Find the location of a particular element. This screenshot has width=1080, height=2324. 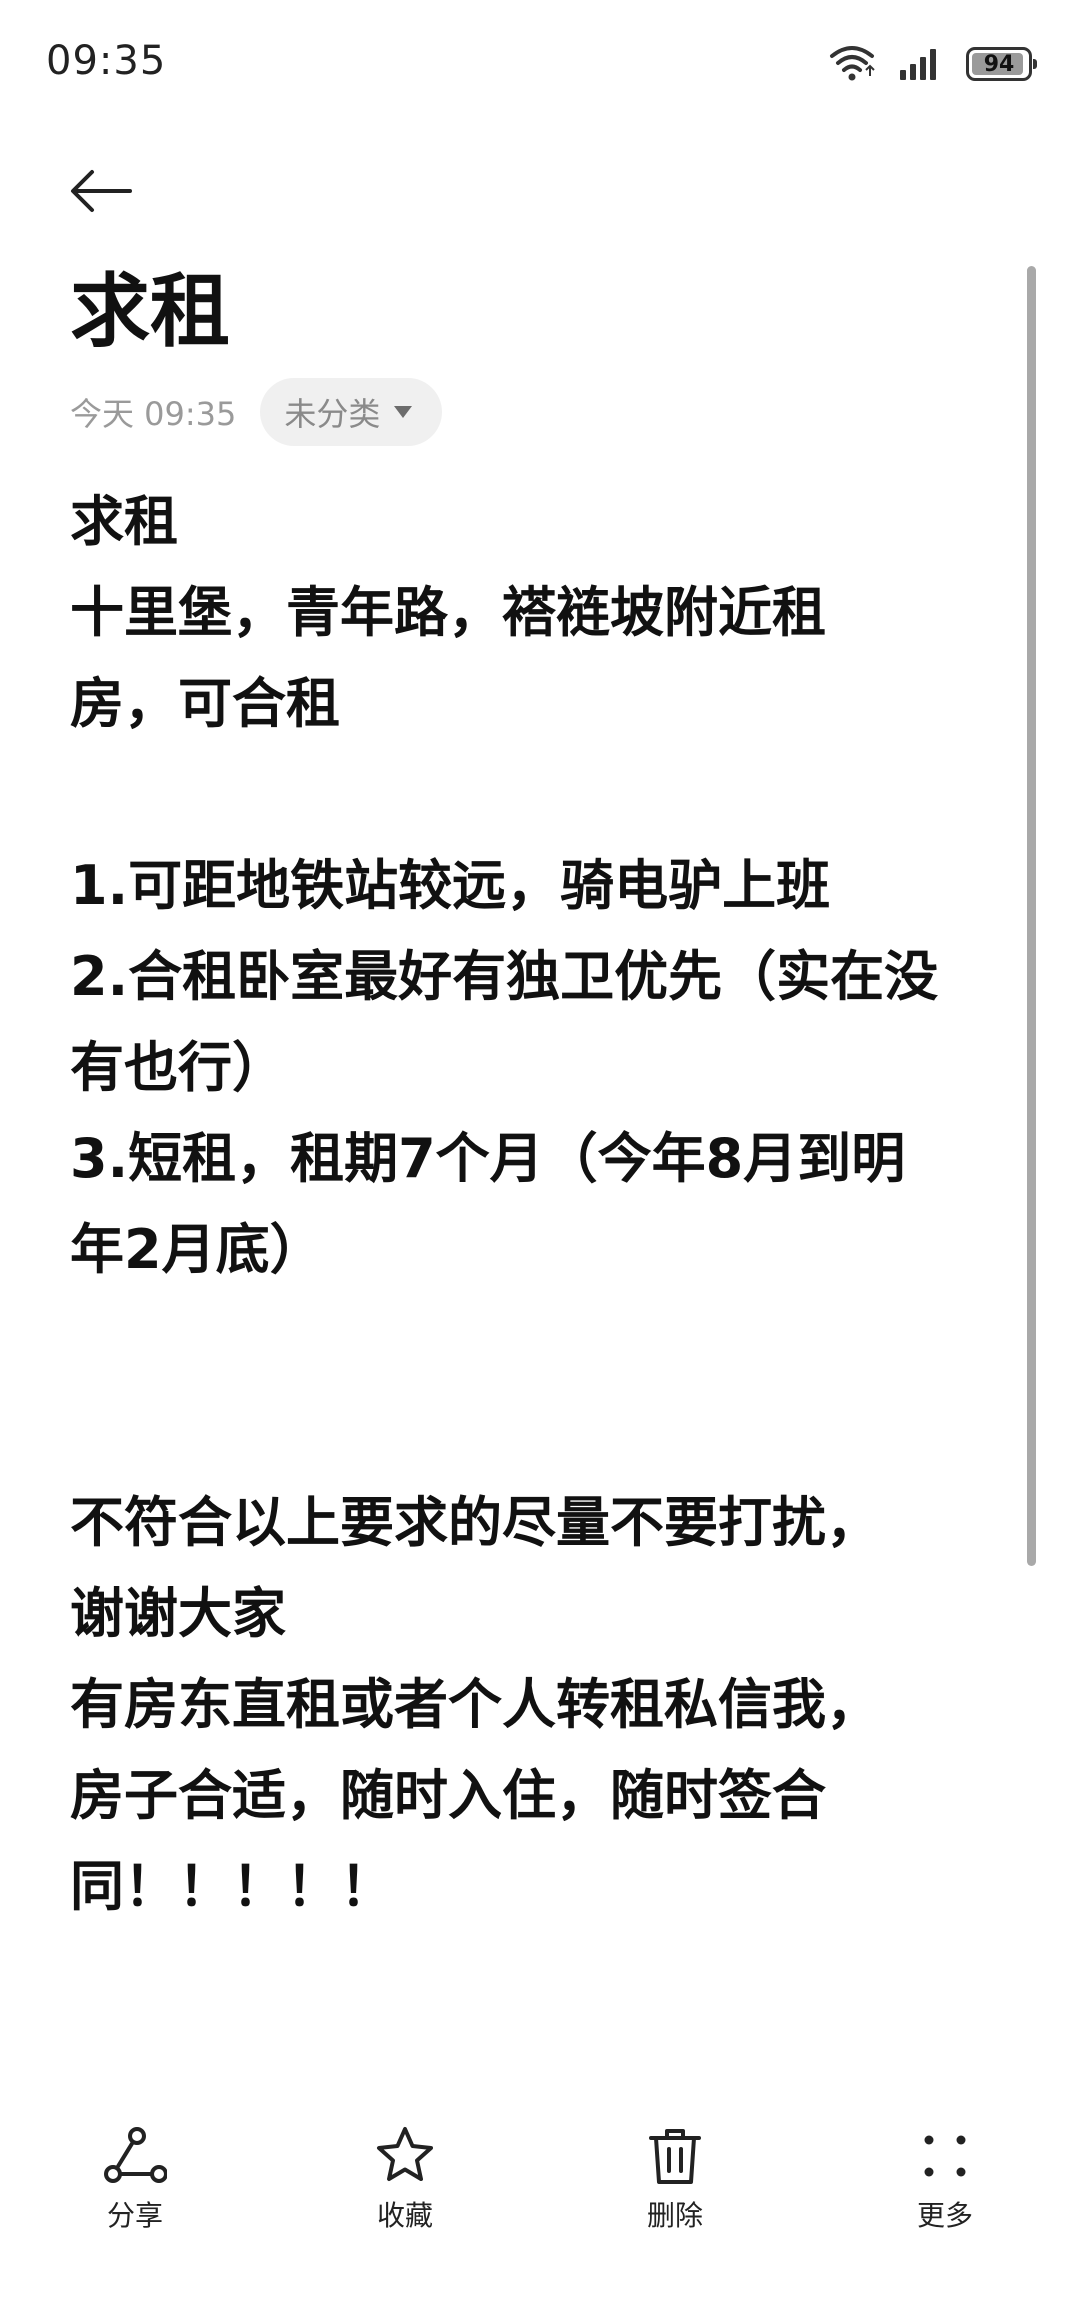

share-button: 分享 is located at coordinates (135, 2185).